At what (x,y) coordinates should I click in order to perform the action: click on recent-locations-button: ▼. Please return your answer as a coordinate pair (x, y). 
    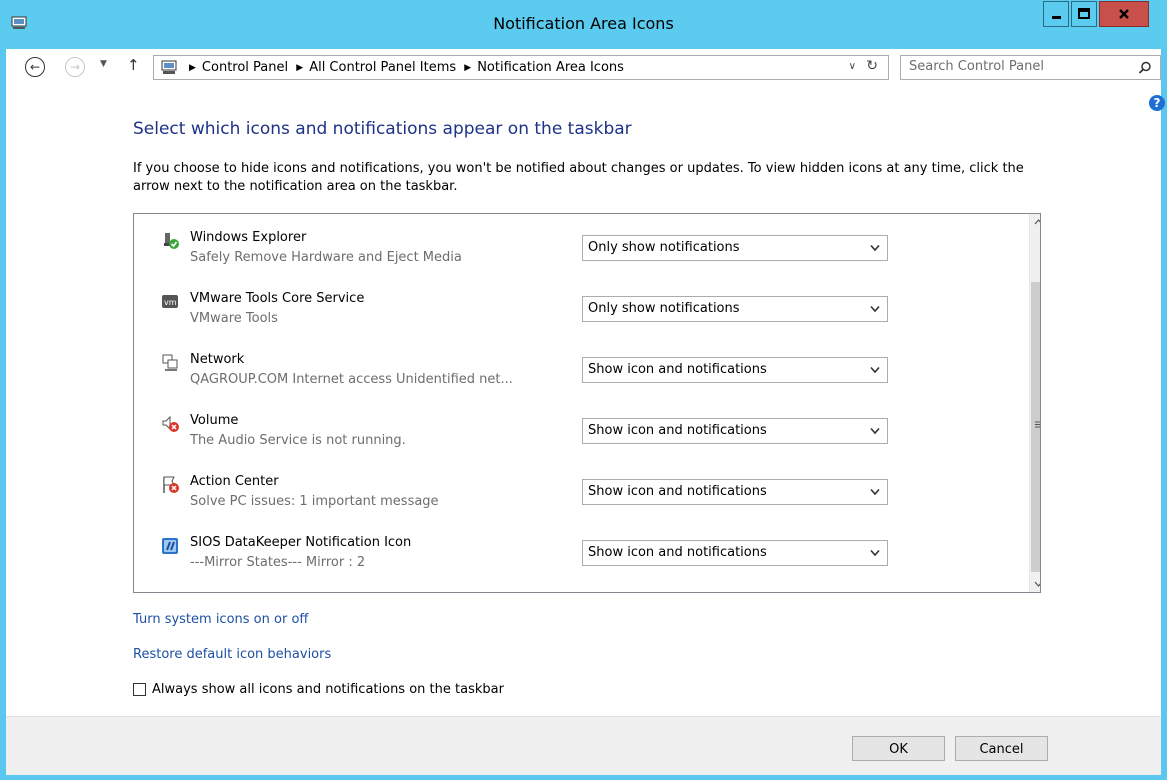
    Looking at the image, I should click on (103, 64).